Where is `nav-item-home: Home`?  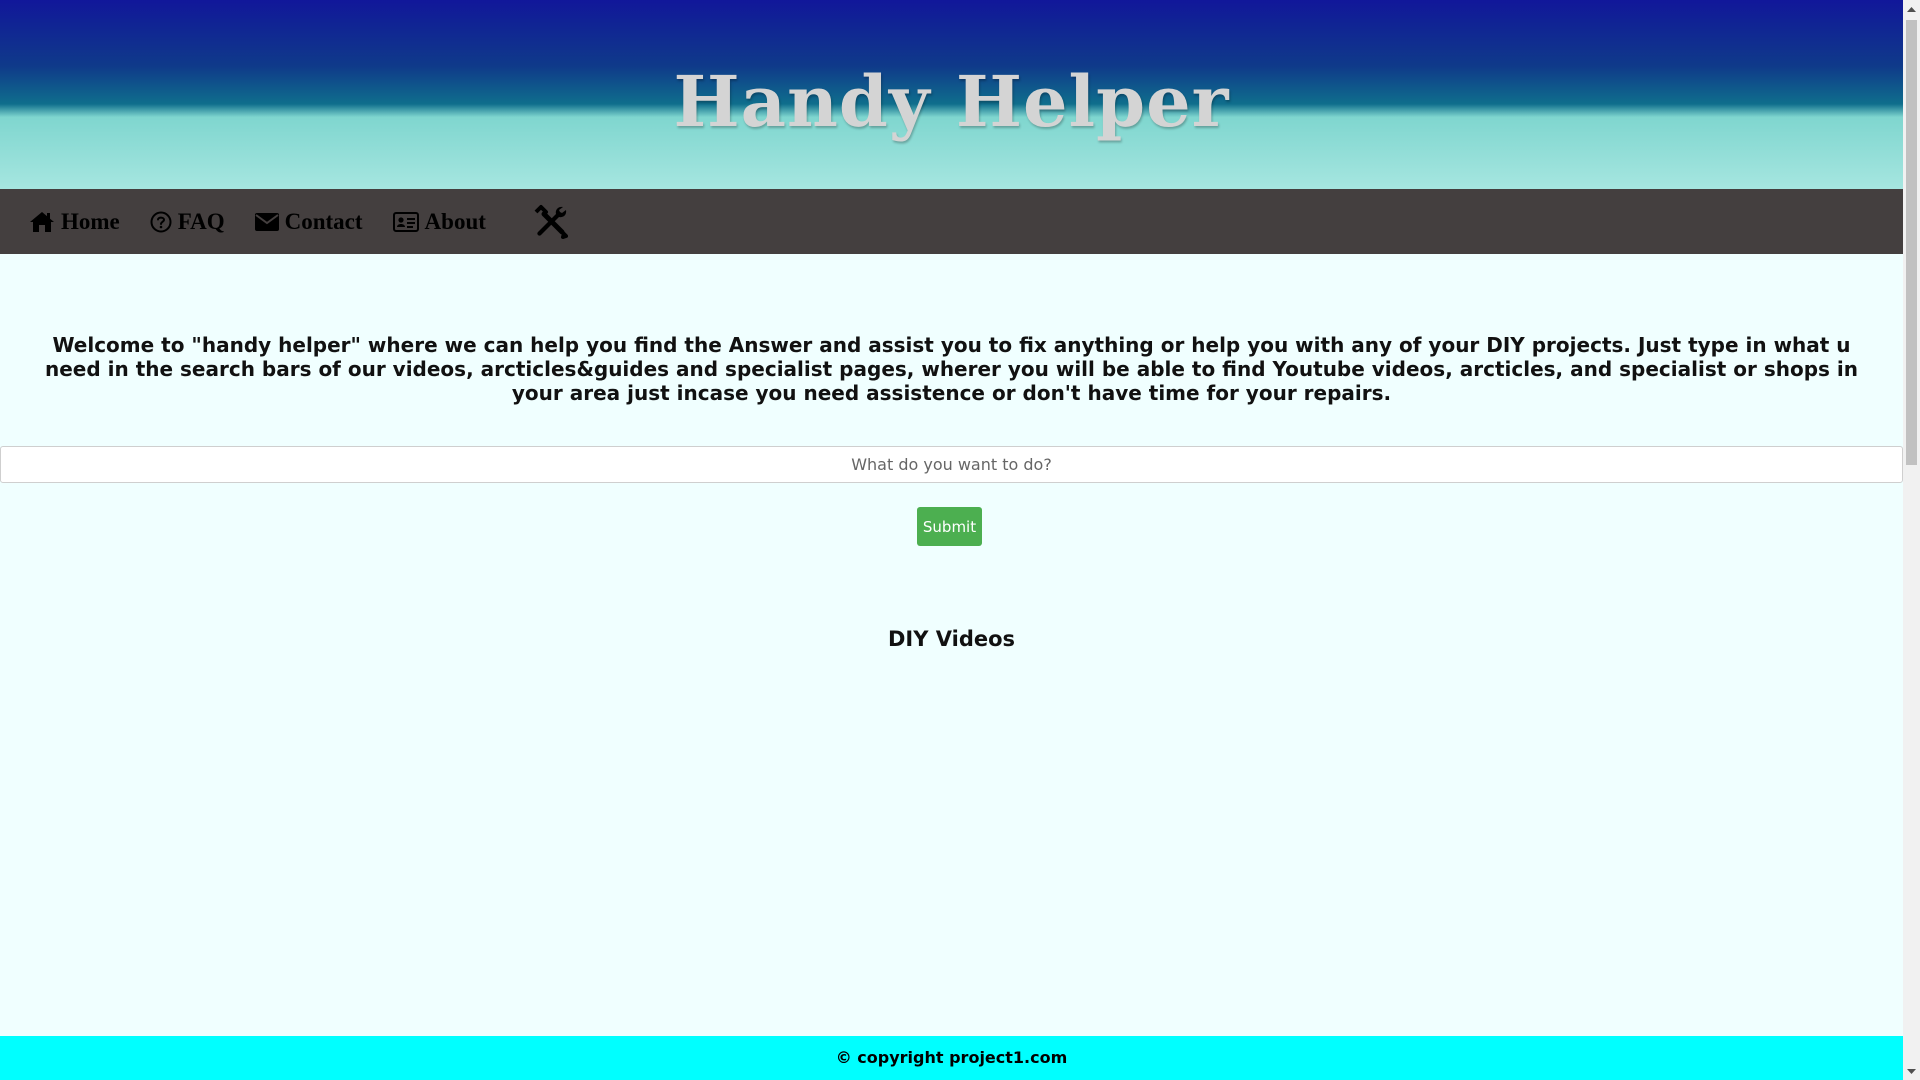
nav-item-home: Home is located at coordinates (74, 222).